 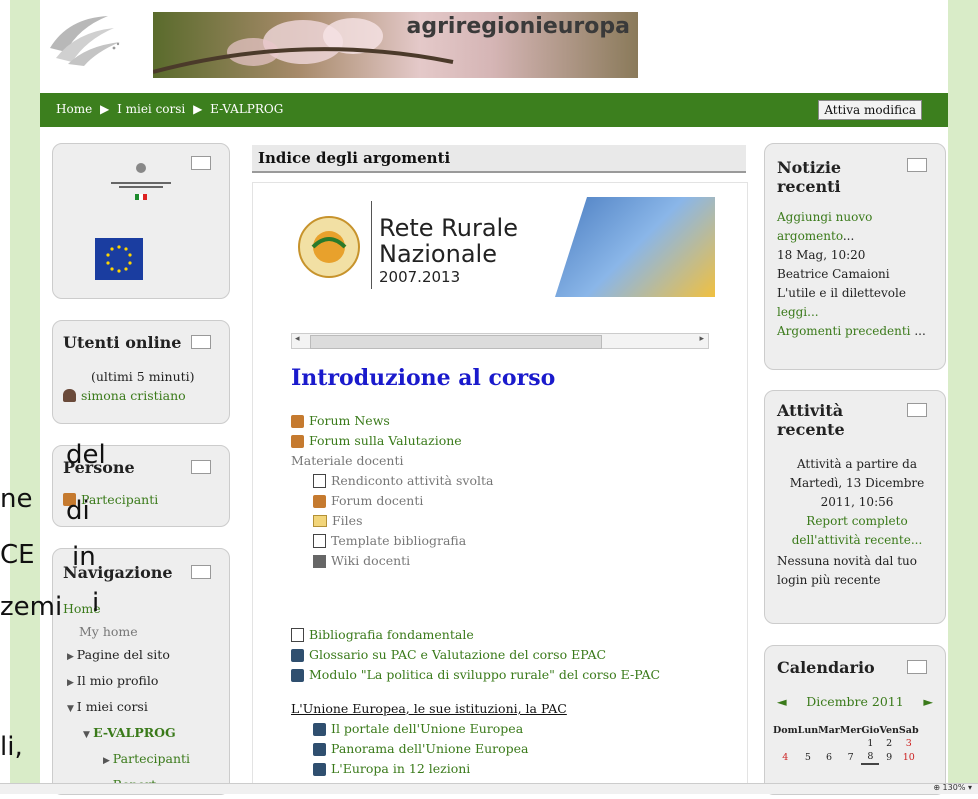 I want to click on nav-item-my-profile: ▶ Il mio profilo, so click(x=126, y=682).